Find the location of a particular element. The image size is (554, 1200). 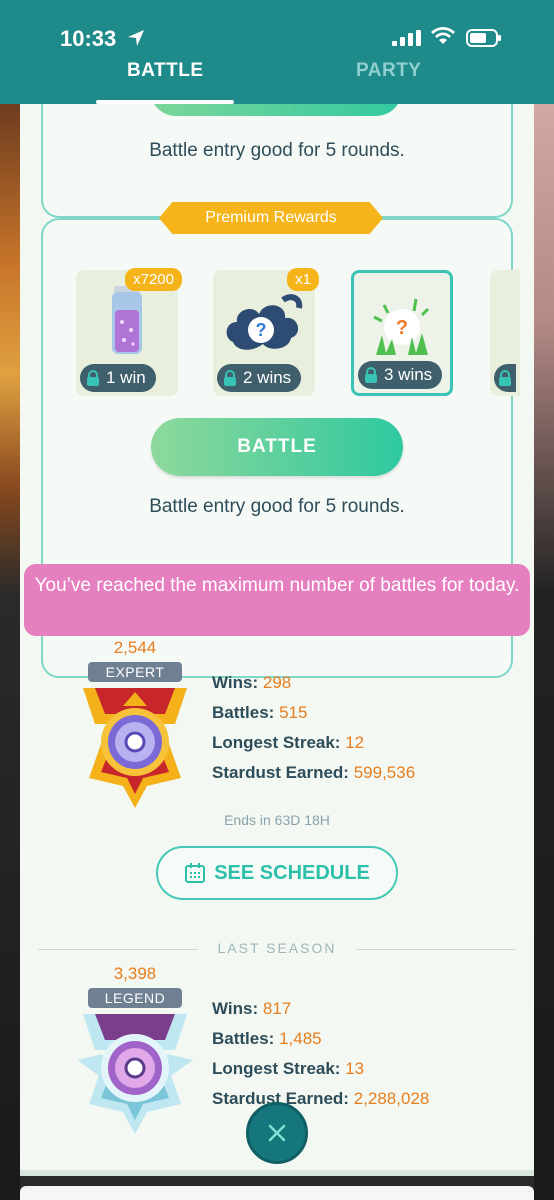

previous-battle-button is located at coordinates (276, 110).